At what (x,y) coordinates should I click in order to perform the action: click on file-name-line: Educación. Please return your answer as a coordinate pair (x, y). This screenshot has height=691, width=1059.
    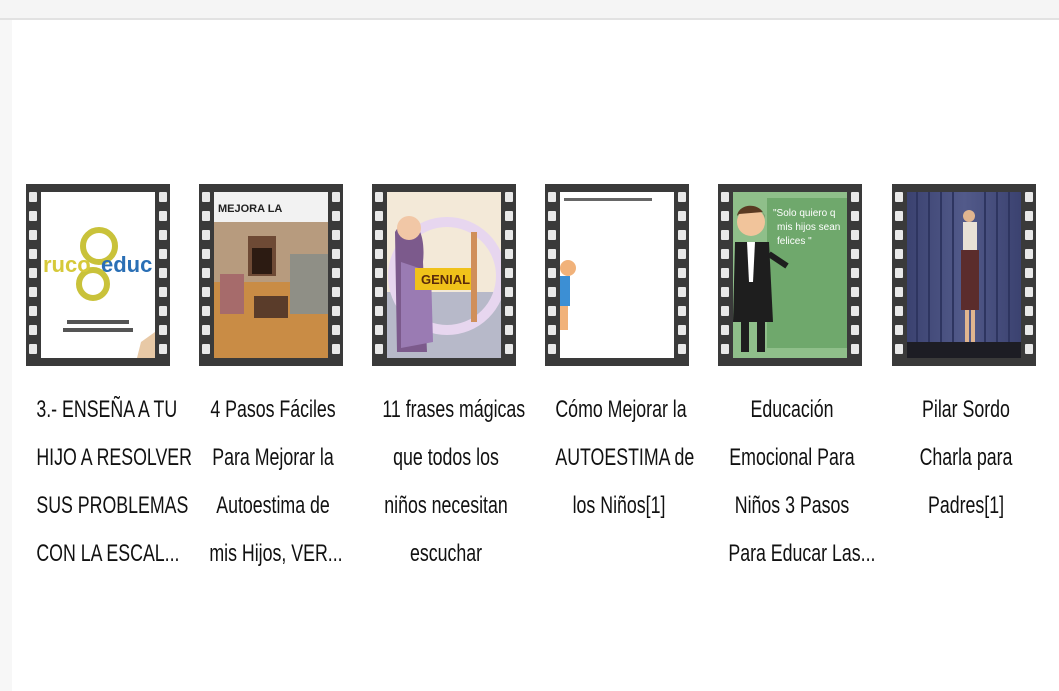
    Looking at the image, I should click on (792, 409).